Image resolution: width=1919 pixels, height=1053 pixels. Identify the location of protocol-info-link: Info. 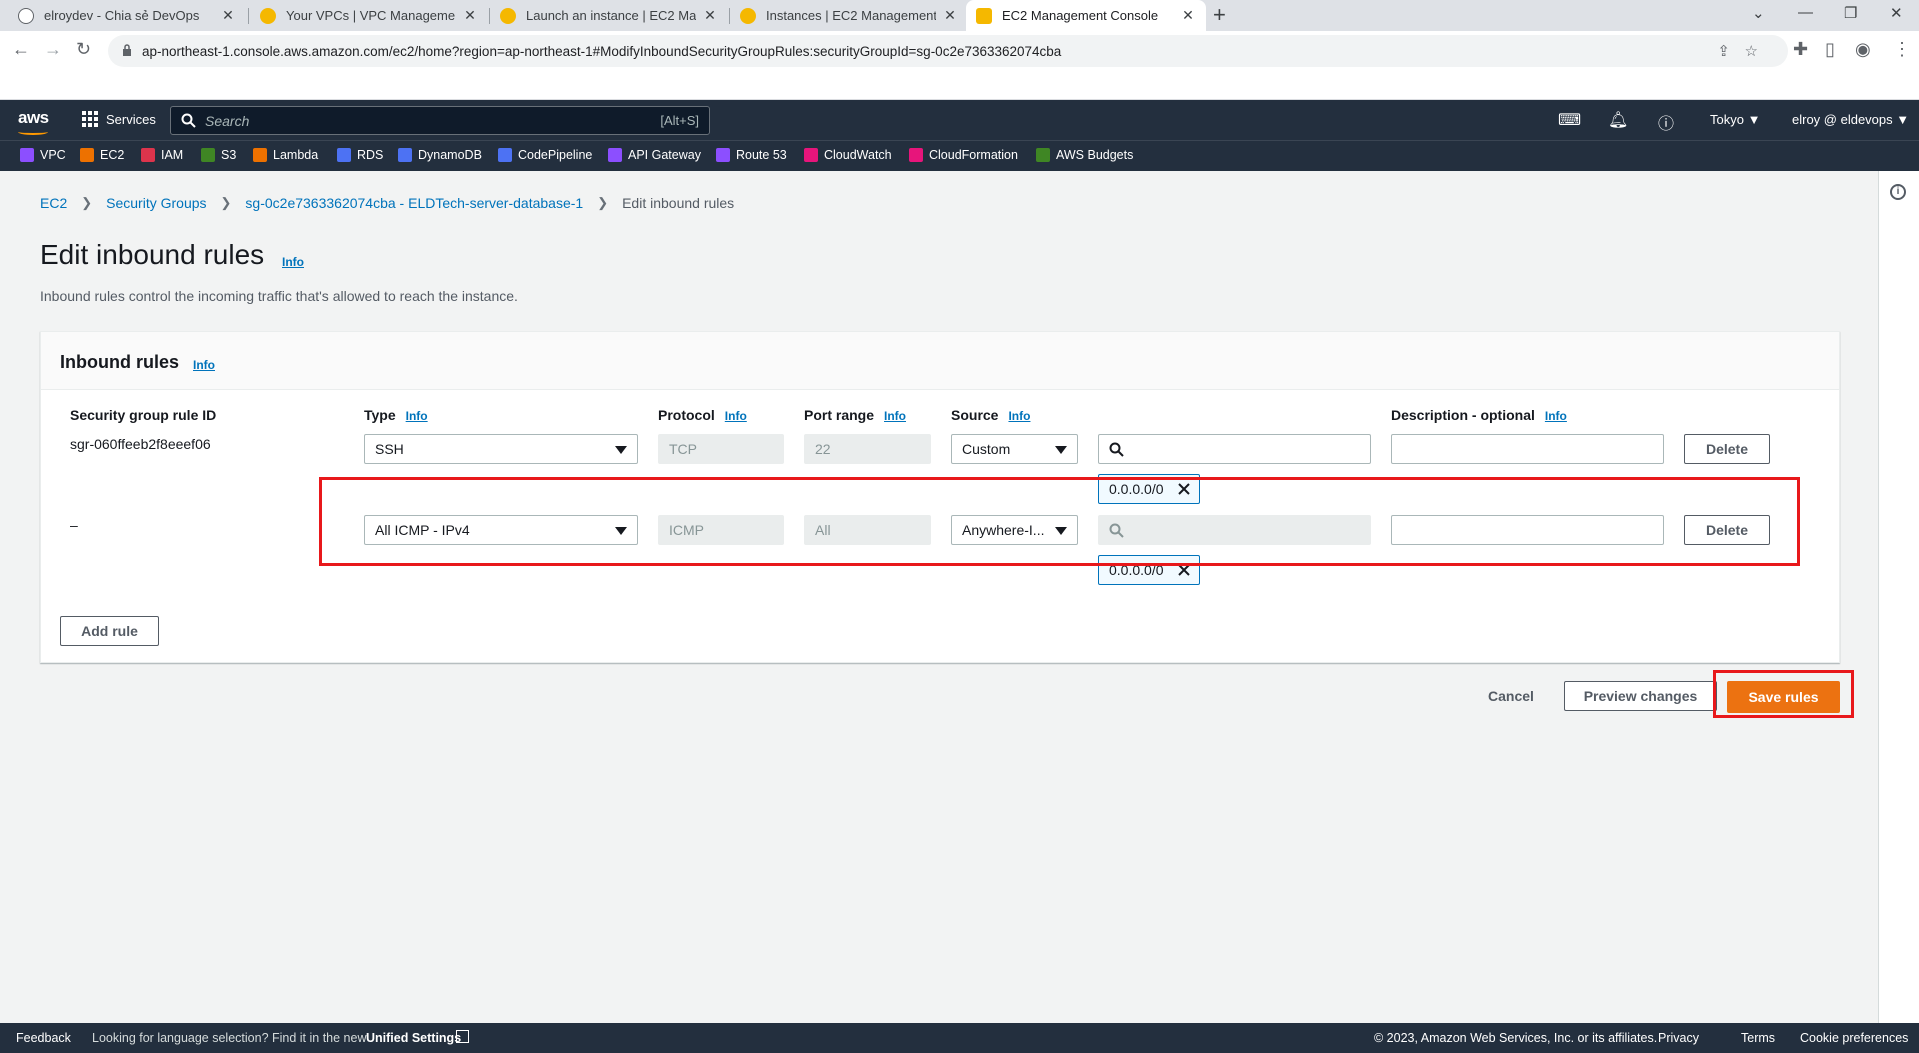
(736, 416).